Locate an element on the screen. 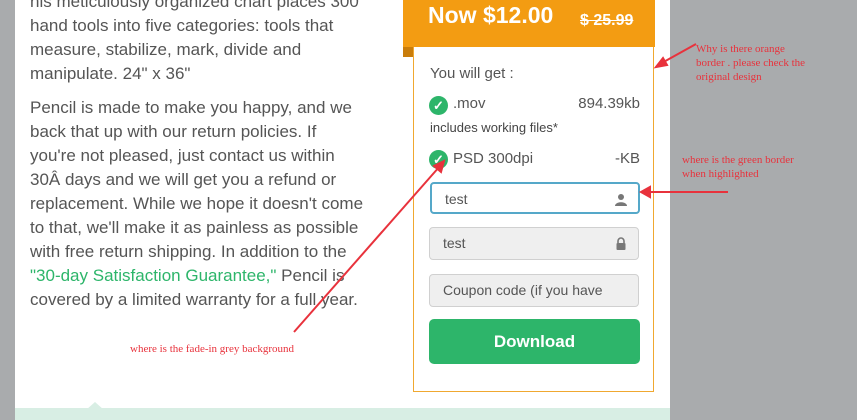 Image resolution: width=857 pixels, height=420 pixels. annotation-line: when highlighted is located at coordinates (720, 174).